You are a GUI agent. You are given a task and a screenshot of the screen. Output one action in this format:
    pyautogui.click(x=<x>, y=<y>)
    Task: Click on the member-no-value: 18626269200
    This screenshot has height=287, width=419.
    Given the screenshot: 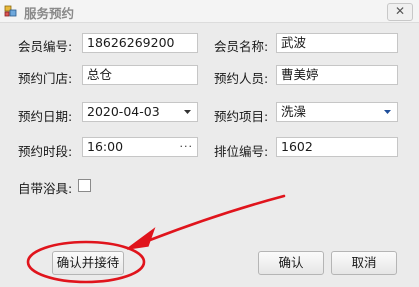 What is the action you would take?
    pyautogui.click(x=131, y=42)
    